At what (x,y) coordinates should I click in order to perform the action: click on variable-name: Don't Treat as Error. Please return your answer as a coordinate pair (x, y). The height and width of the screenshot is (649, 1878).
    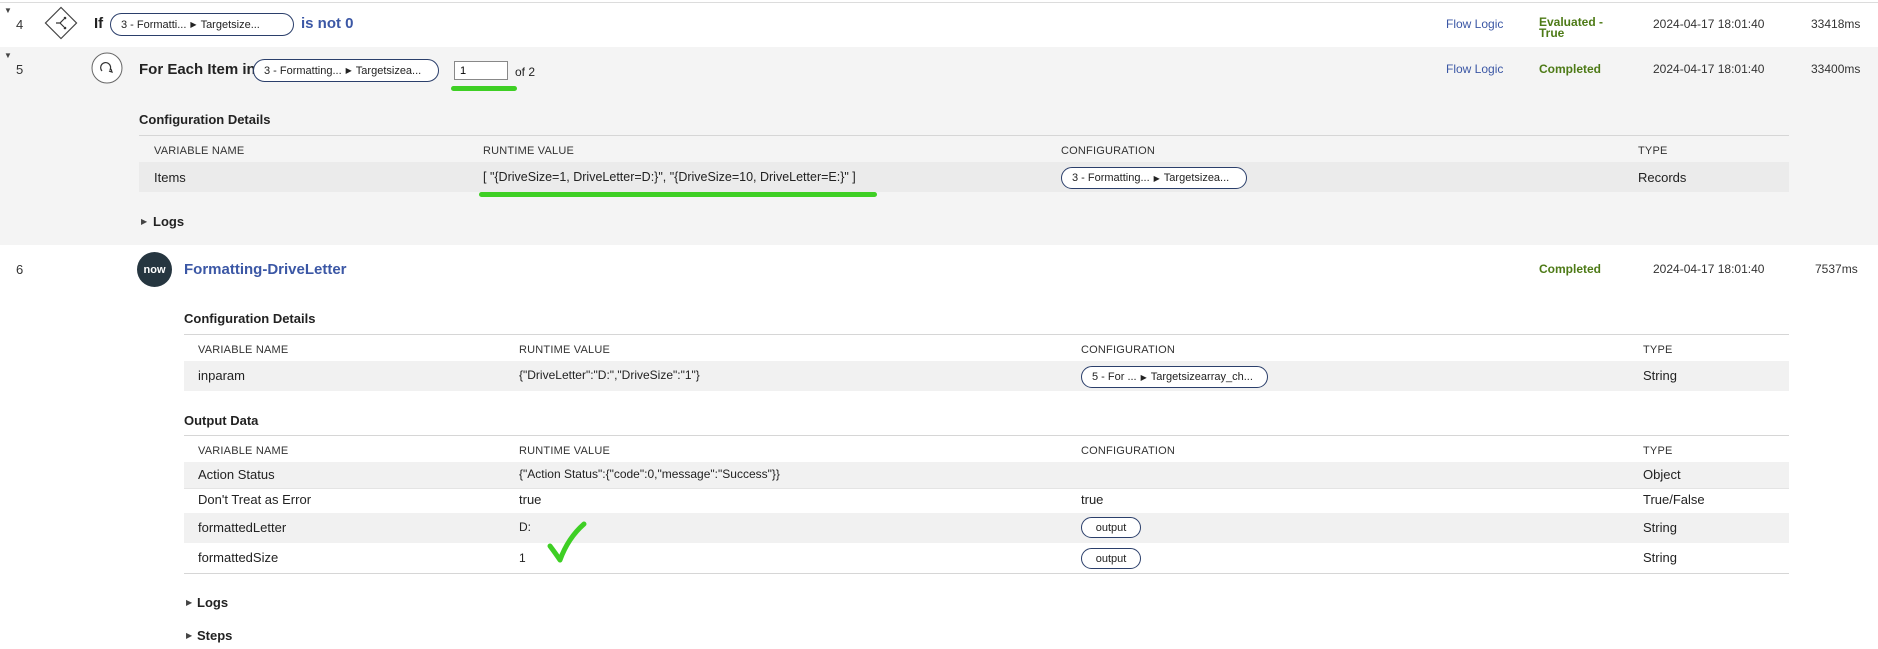
    Looking at the image, I should click on (255, 499).